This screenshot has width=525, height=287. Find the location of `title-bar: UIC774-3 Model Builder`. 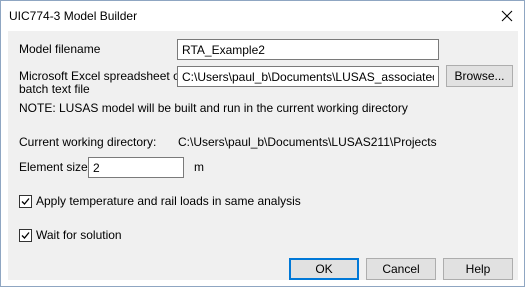

title-bar: UIC774-3 Model Builder is located at coordinates (262, 16).